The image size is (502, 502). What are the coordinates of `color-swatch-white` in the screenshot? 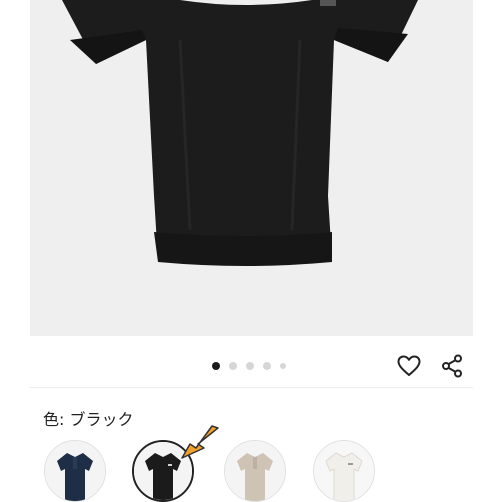 It's located at (344, 471).